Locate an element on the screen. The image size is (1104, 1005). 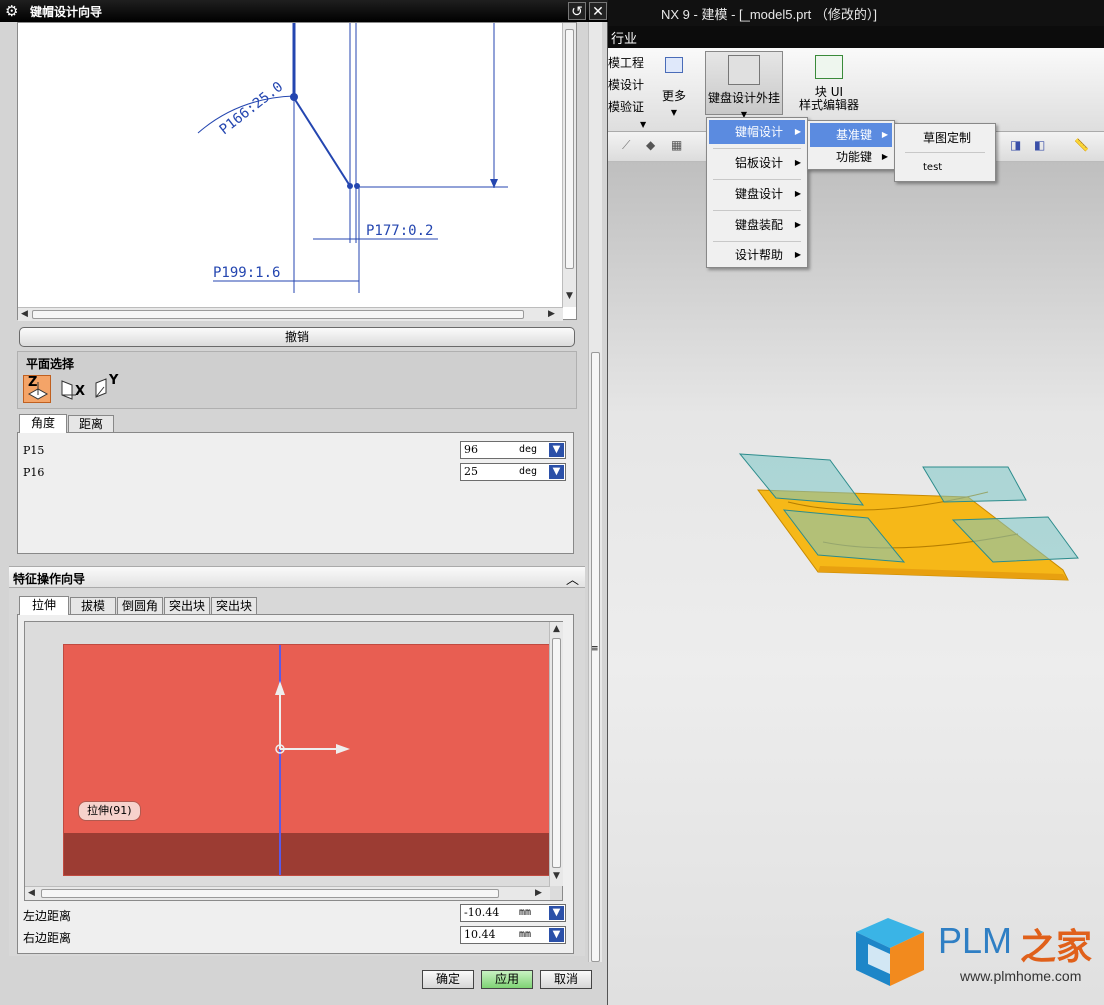
ribbon-dropdown-icon: ▼ is located at coordinates (643, 124).